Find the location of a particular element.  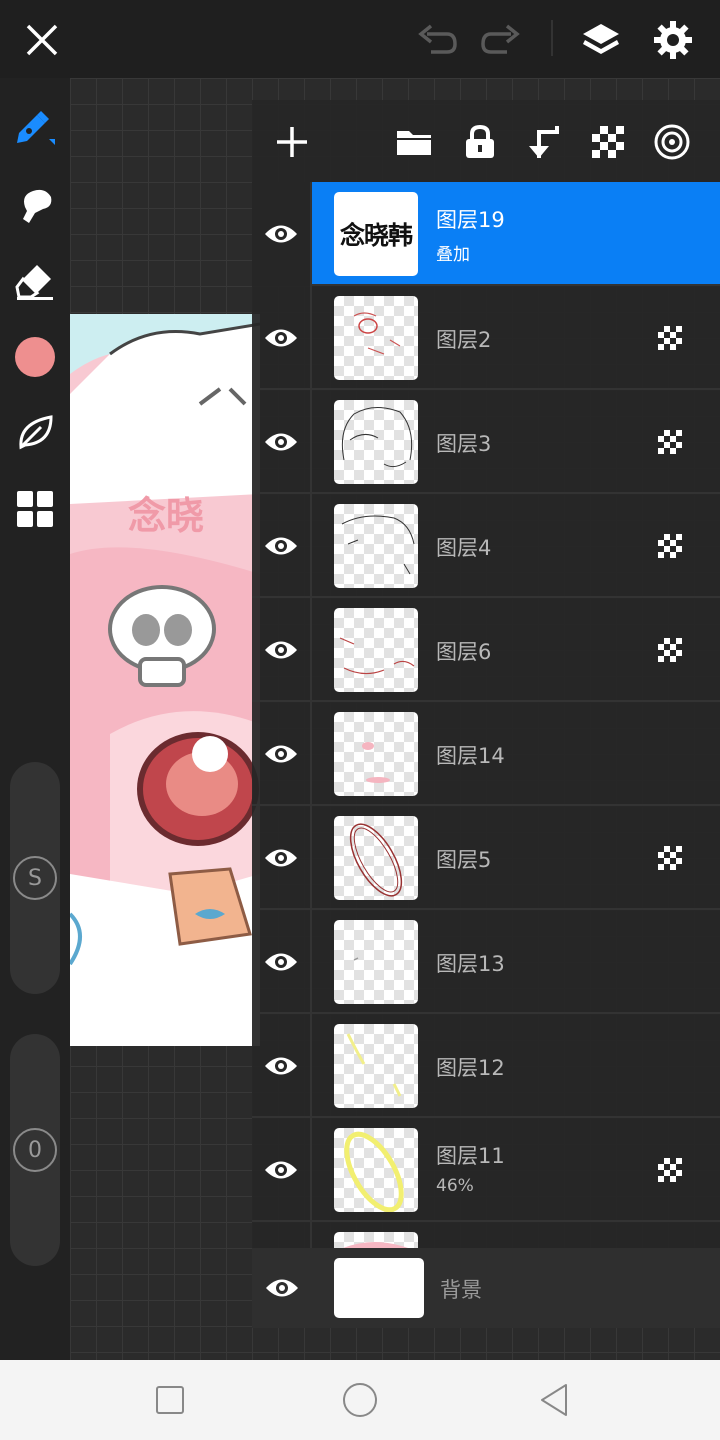

layer-name: 图层3 is located at coordinates (464, 444).